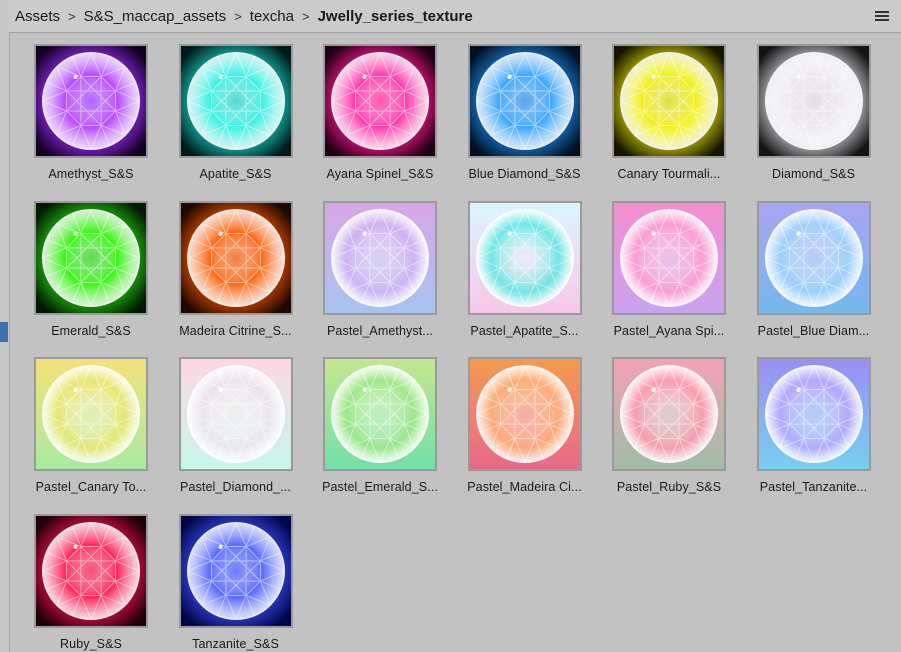 The height and width of the screenshot is (652, 901). I want to click on breadcrumb-item-assets: Assets, so click(37, 16).